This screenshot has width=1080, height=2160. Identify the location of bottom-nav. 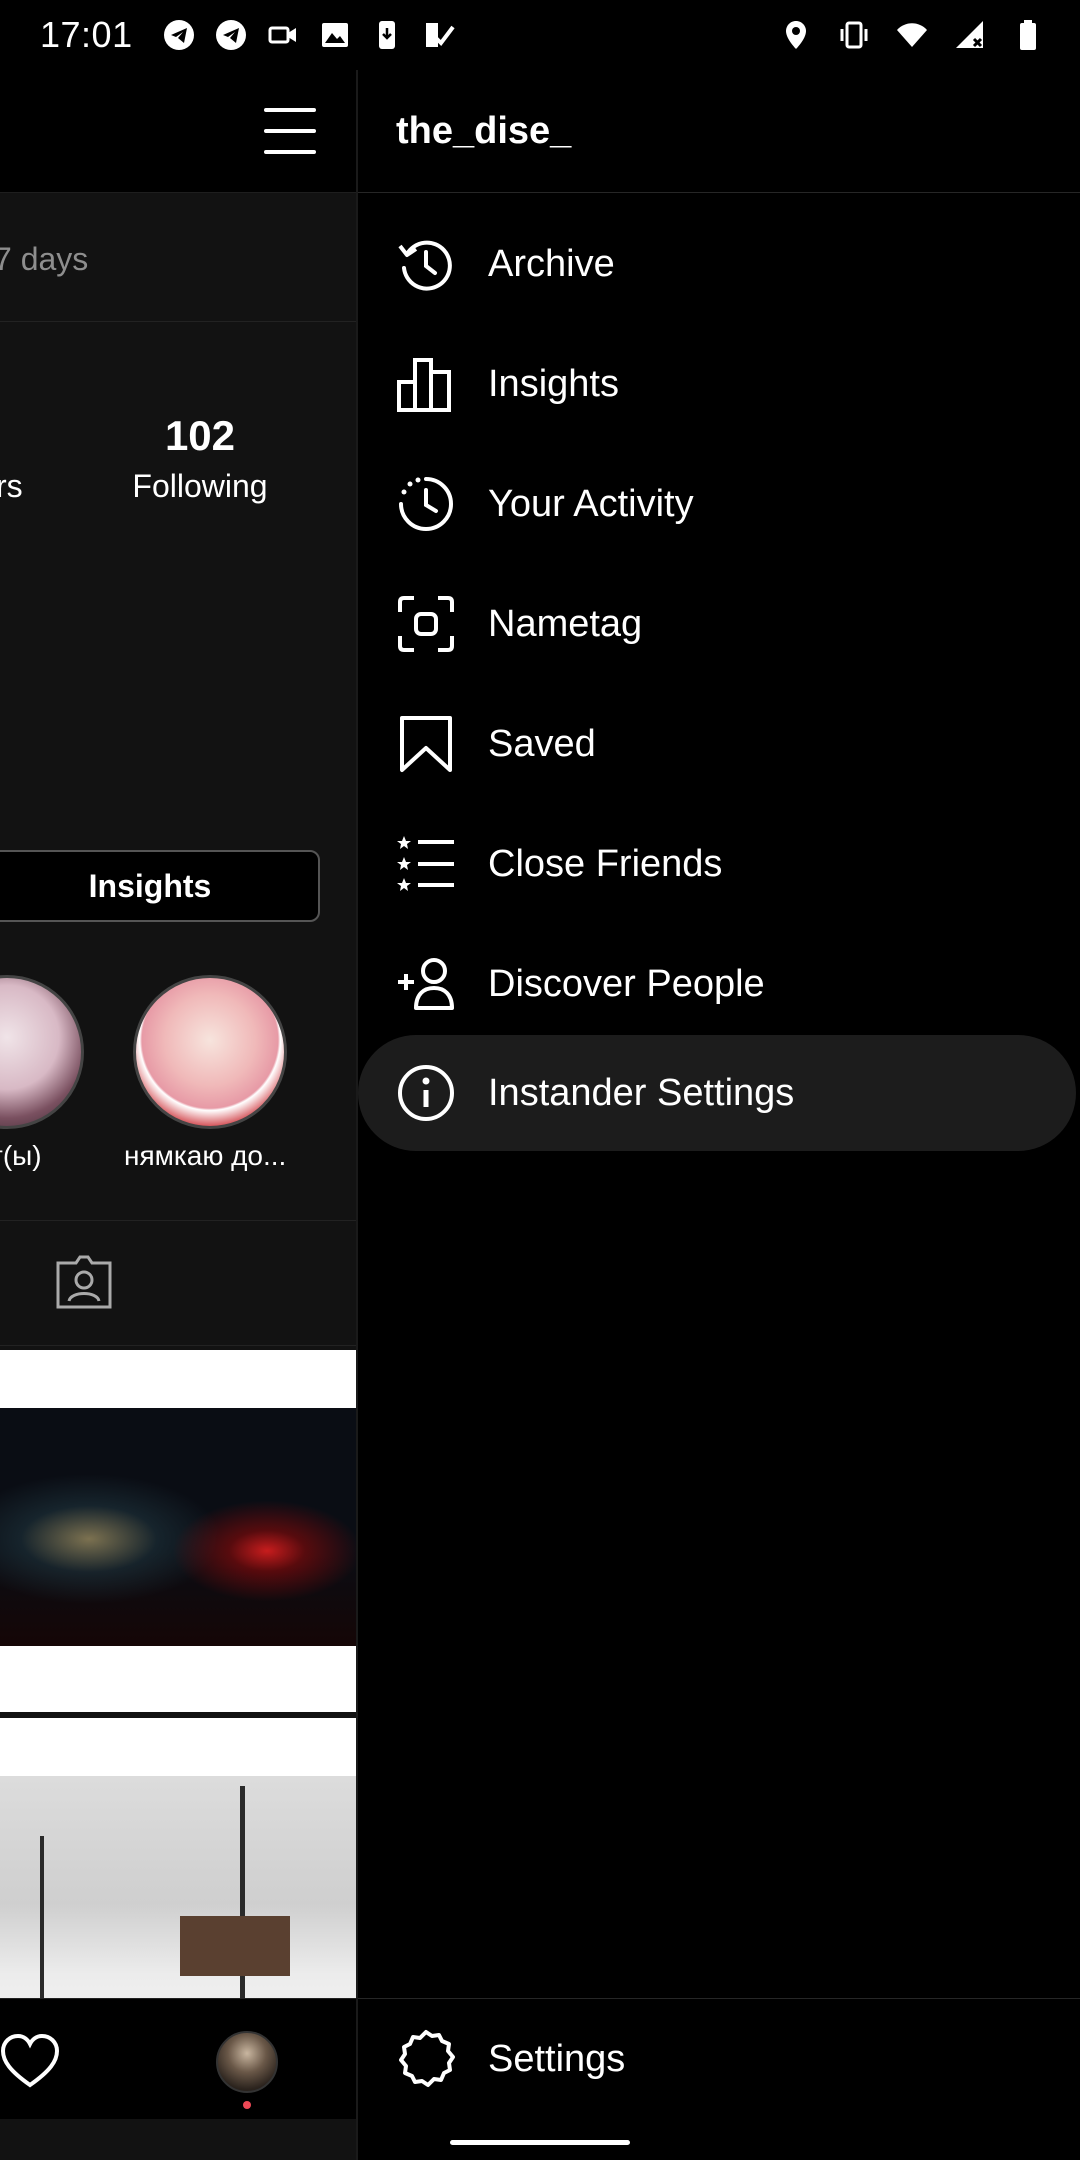
(178, 2058).